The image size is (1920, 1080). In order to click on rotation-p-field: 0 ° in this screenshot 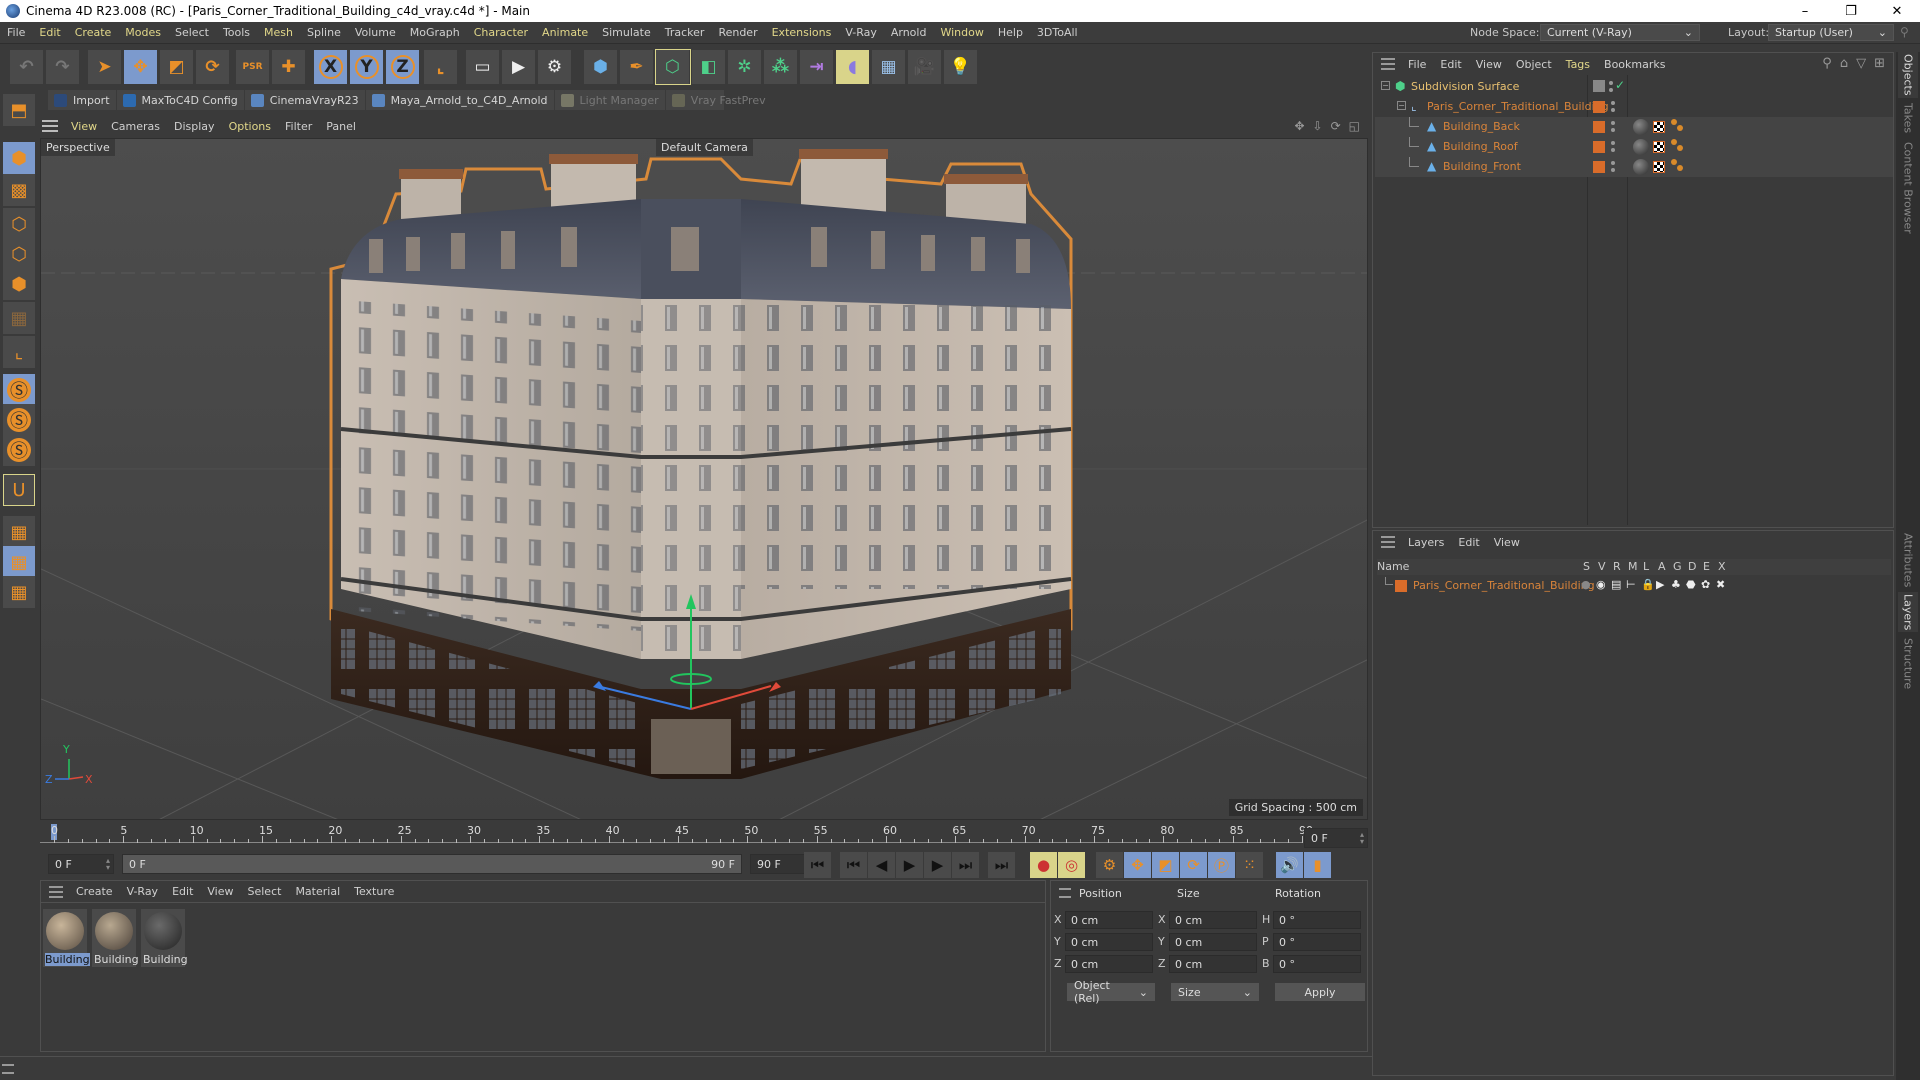, I will do `click(1317, 942)`.